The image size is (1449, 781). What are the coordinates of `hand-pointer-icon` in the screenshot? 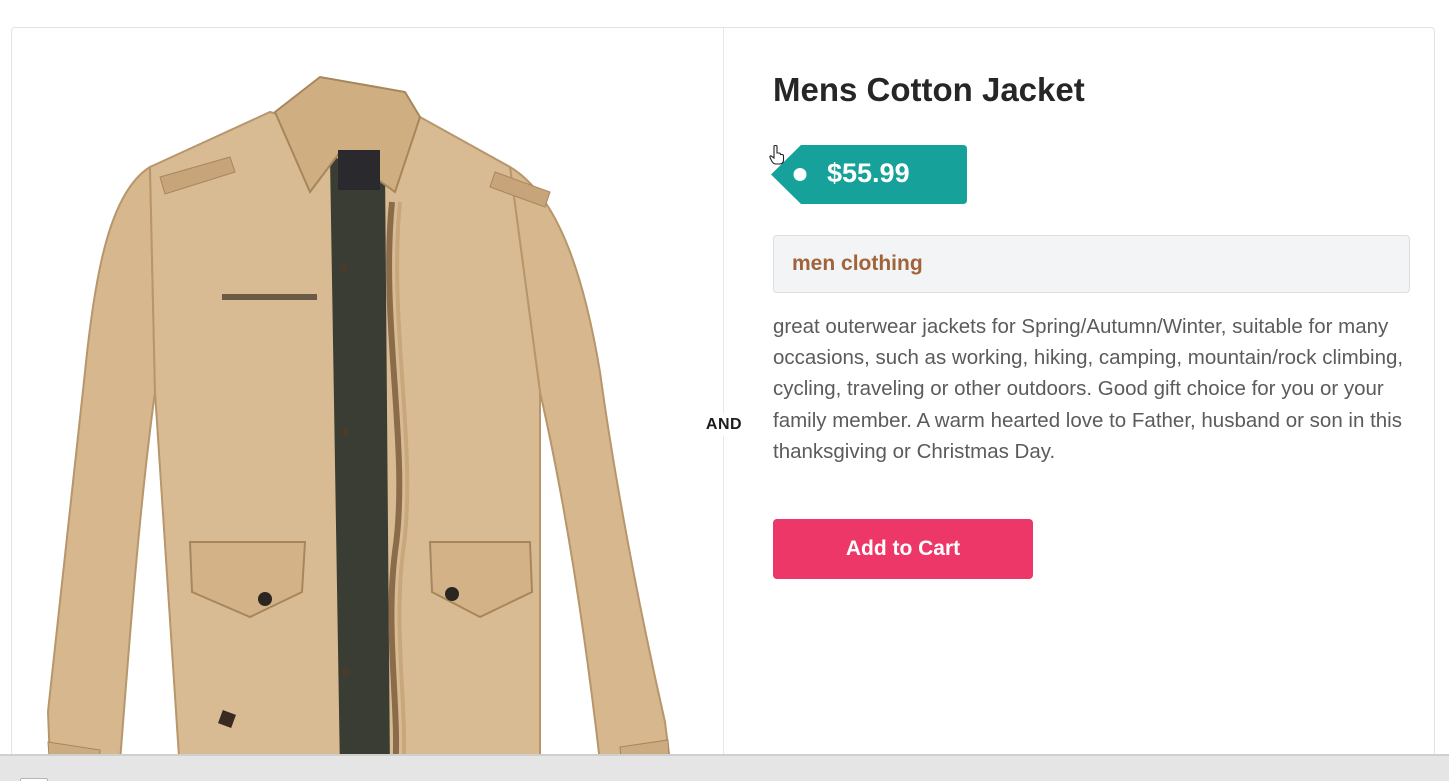 It's located at (777, 155).